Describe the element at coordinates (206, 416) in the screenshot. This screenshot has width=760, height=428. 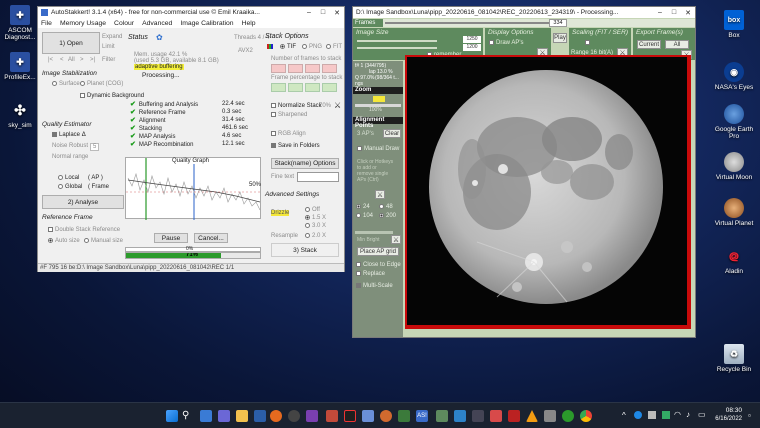
I see `widgets-icon` at that location.